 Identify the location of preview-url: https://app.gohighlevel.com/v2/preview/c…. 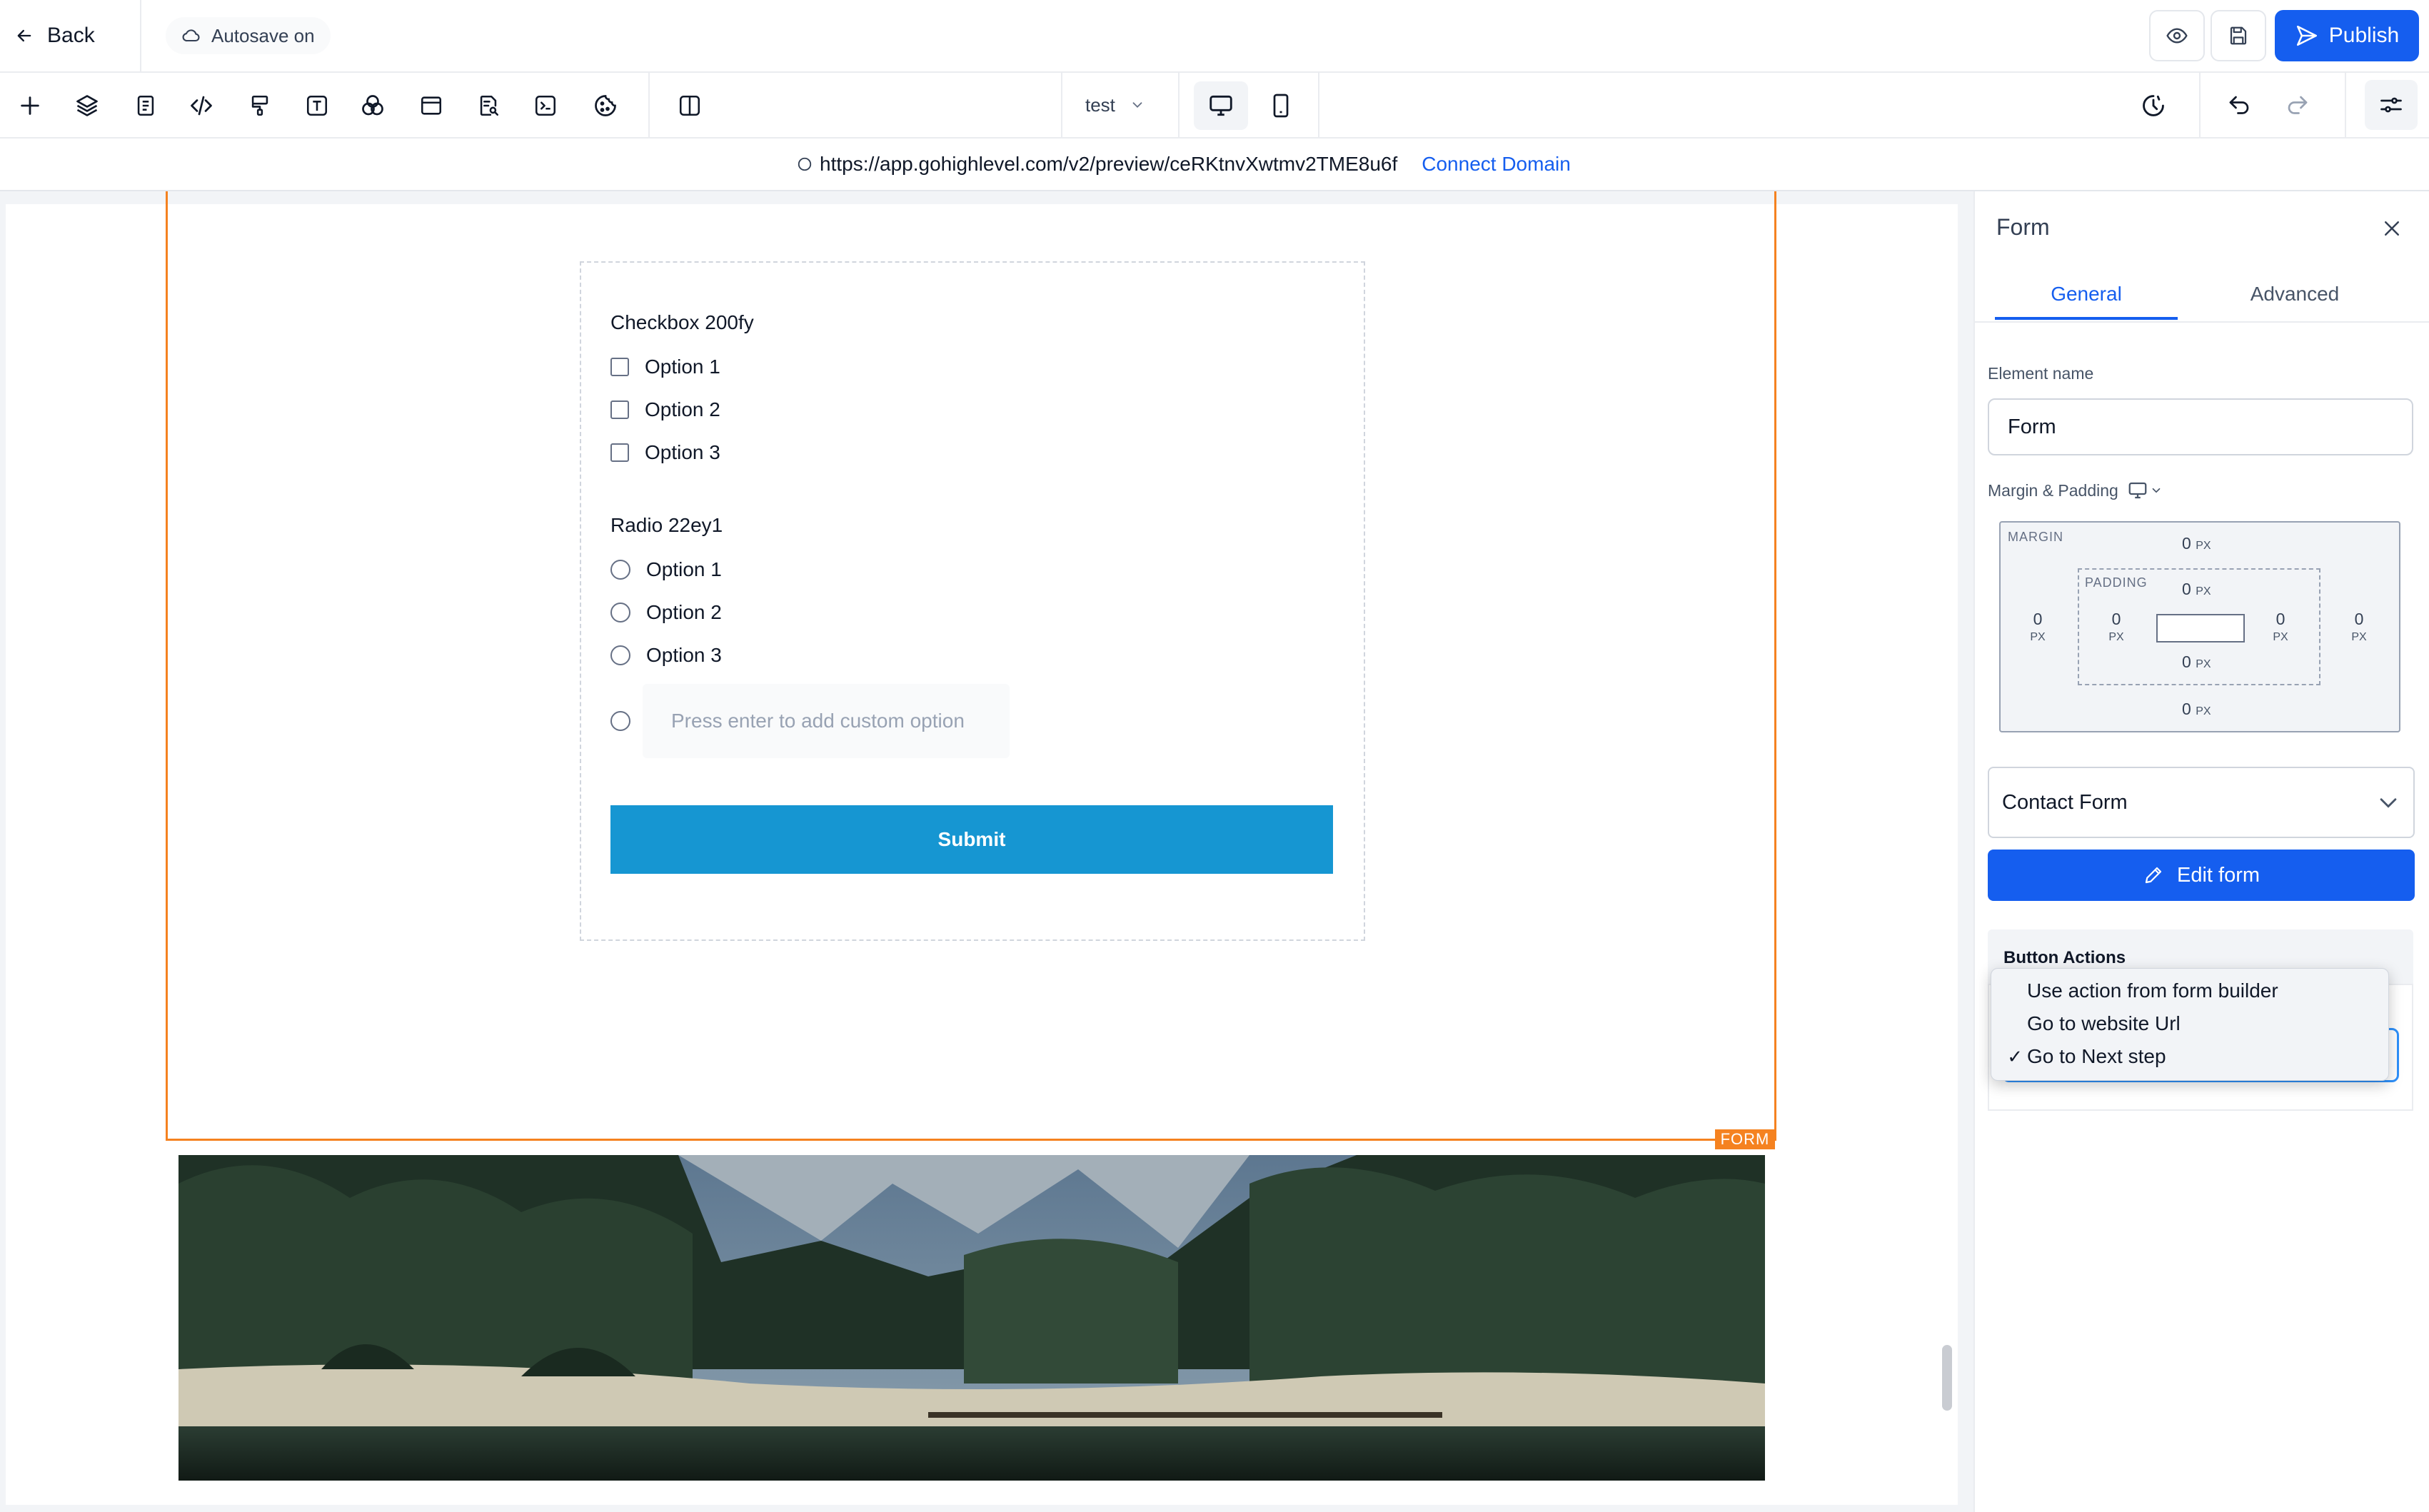
(1184, 164).